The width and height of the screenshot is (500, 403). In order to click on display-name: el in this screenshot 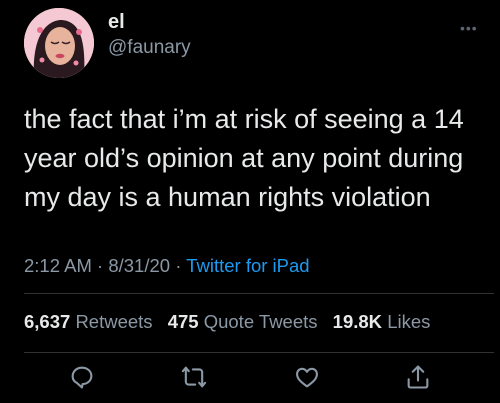, I will do `click(116, 22)`.